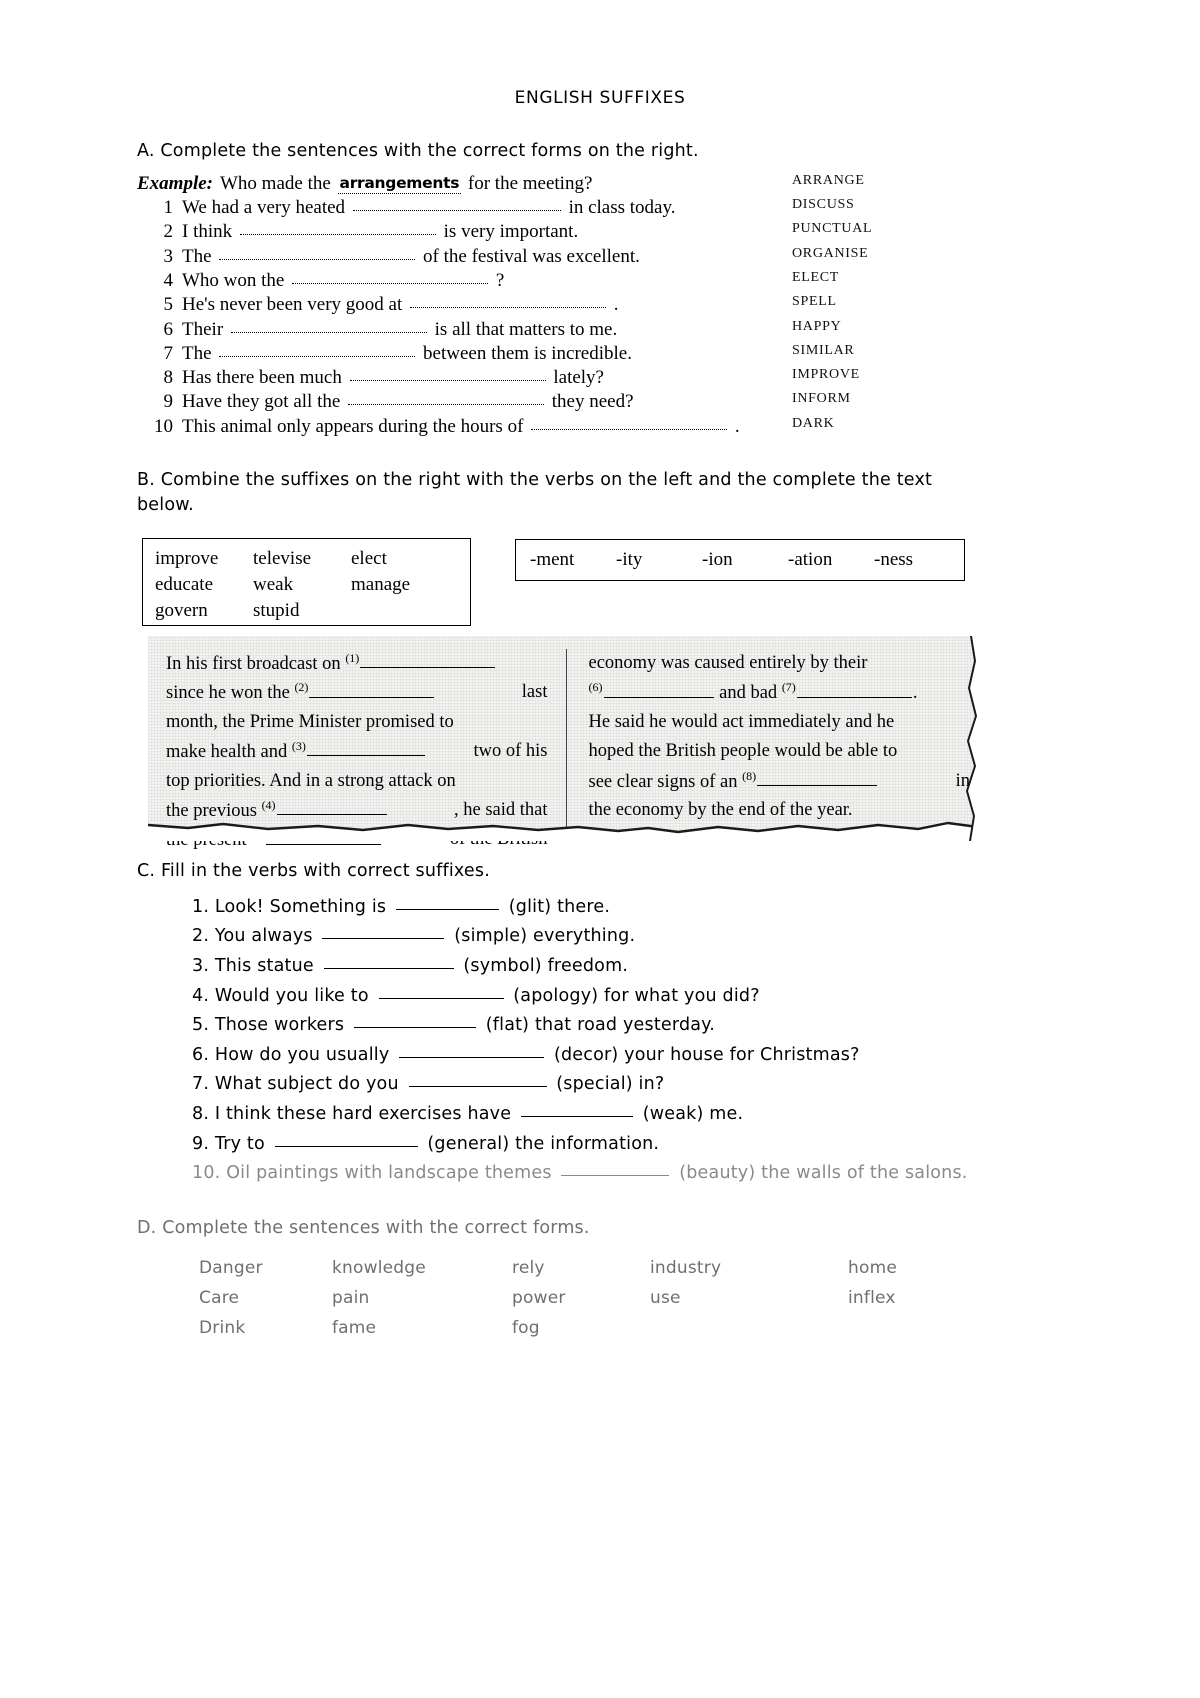  I want to click on item-number: 10, so click(163, 426).